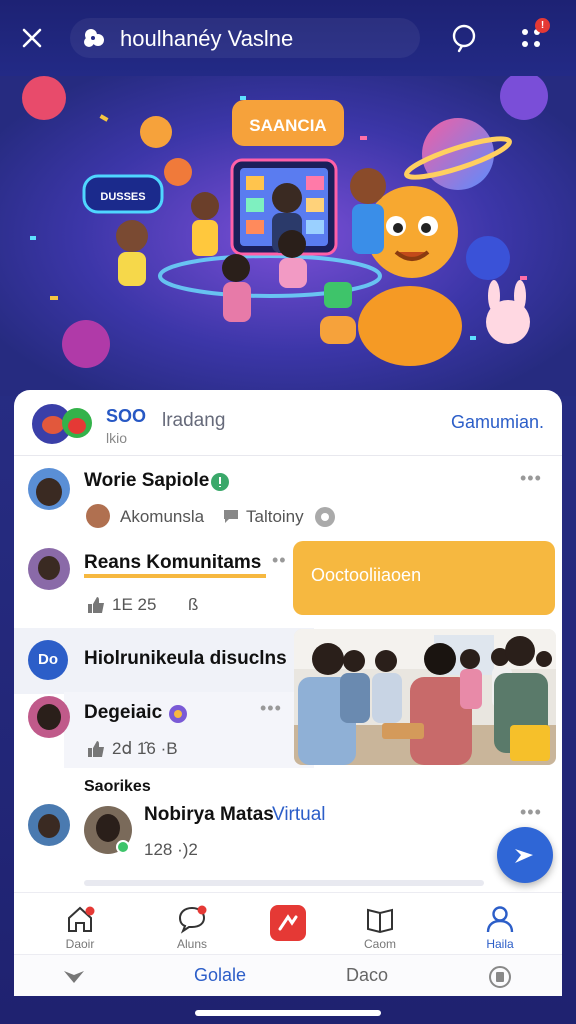 The width and height of the screenshot is (576, 1024). I want to click on tab-profile: Haila, so click(500, 924).